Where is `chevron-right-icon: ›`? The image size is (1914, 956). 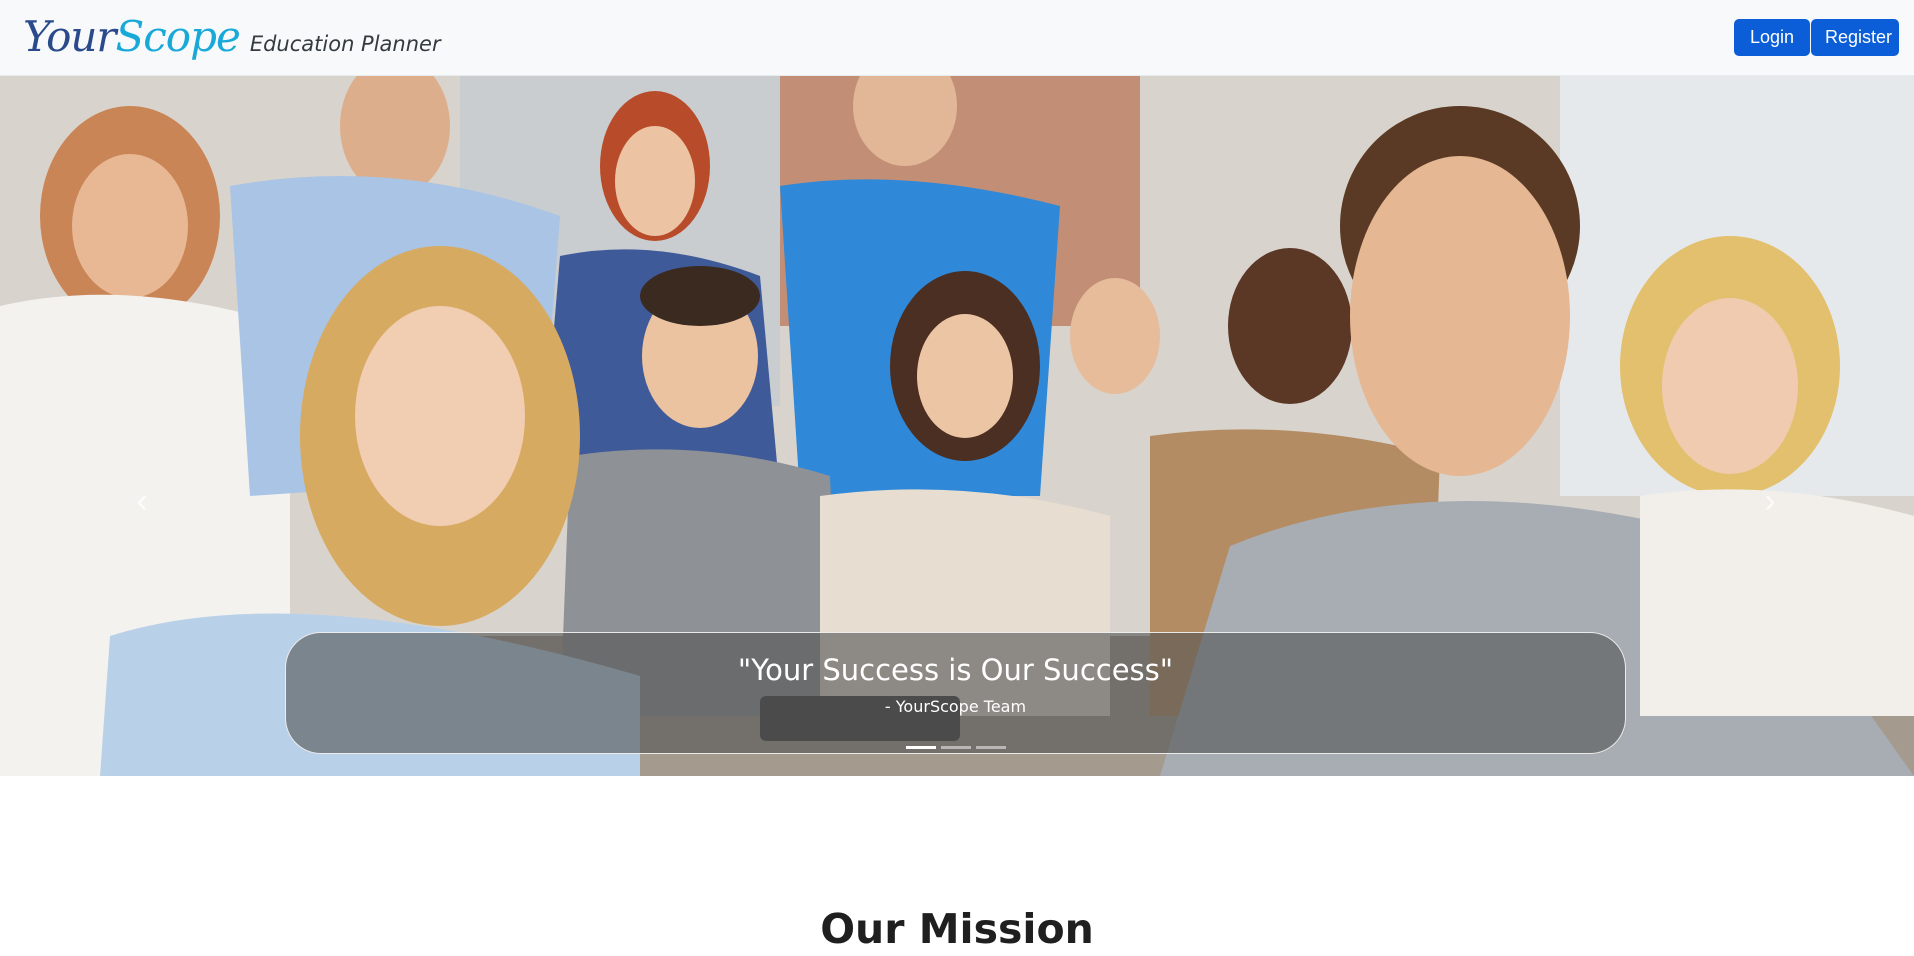
chevron-right-icon: › is located at coordinates (1770, 501).